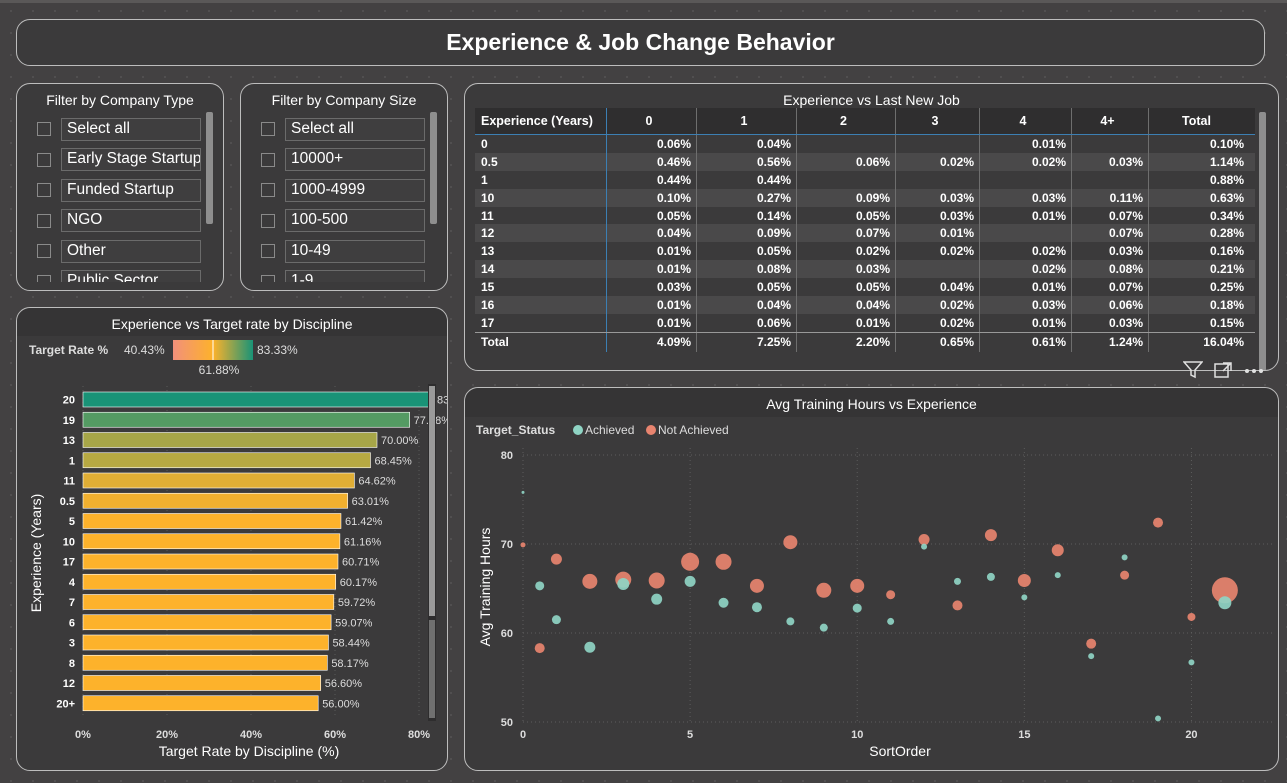 This screenshot has height=783, width=1287. I want to click on matrix-row: 14 0.01% 0.08% 0.03% 0.02% 0.08% 0.21%, so click(865, 269).